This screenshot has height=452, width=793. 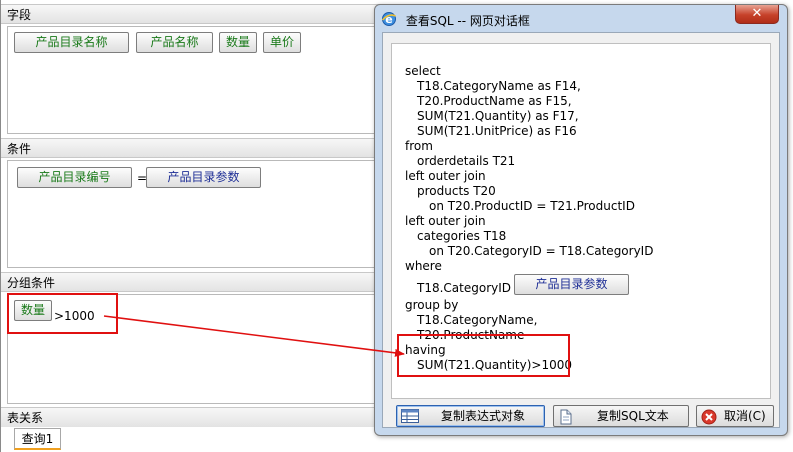 I want to click on annotation-arrow-line, so click(x=254, y=336).